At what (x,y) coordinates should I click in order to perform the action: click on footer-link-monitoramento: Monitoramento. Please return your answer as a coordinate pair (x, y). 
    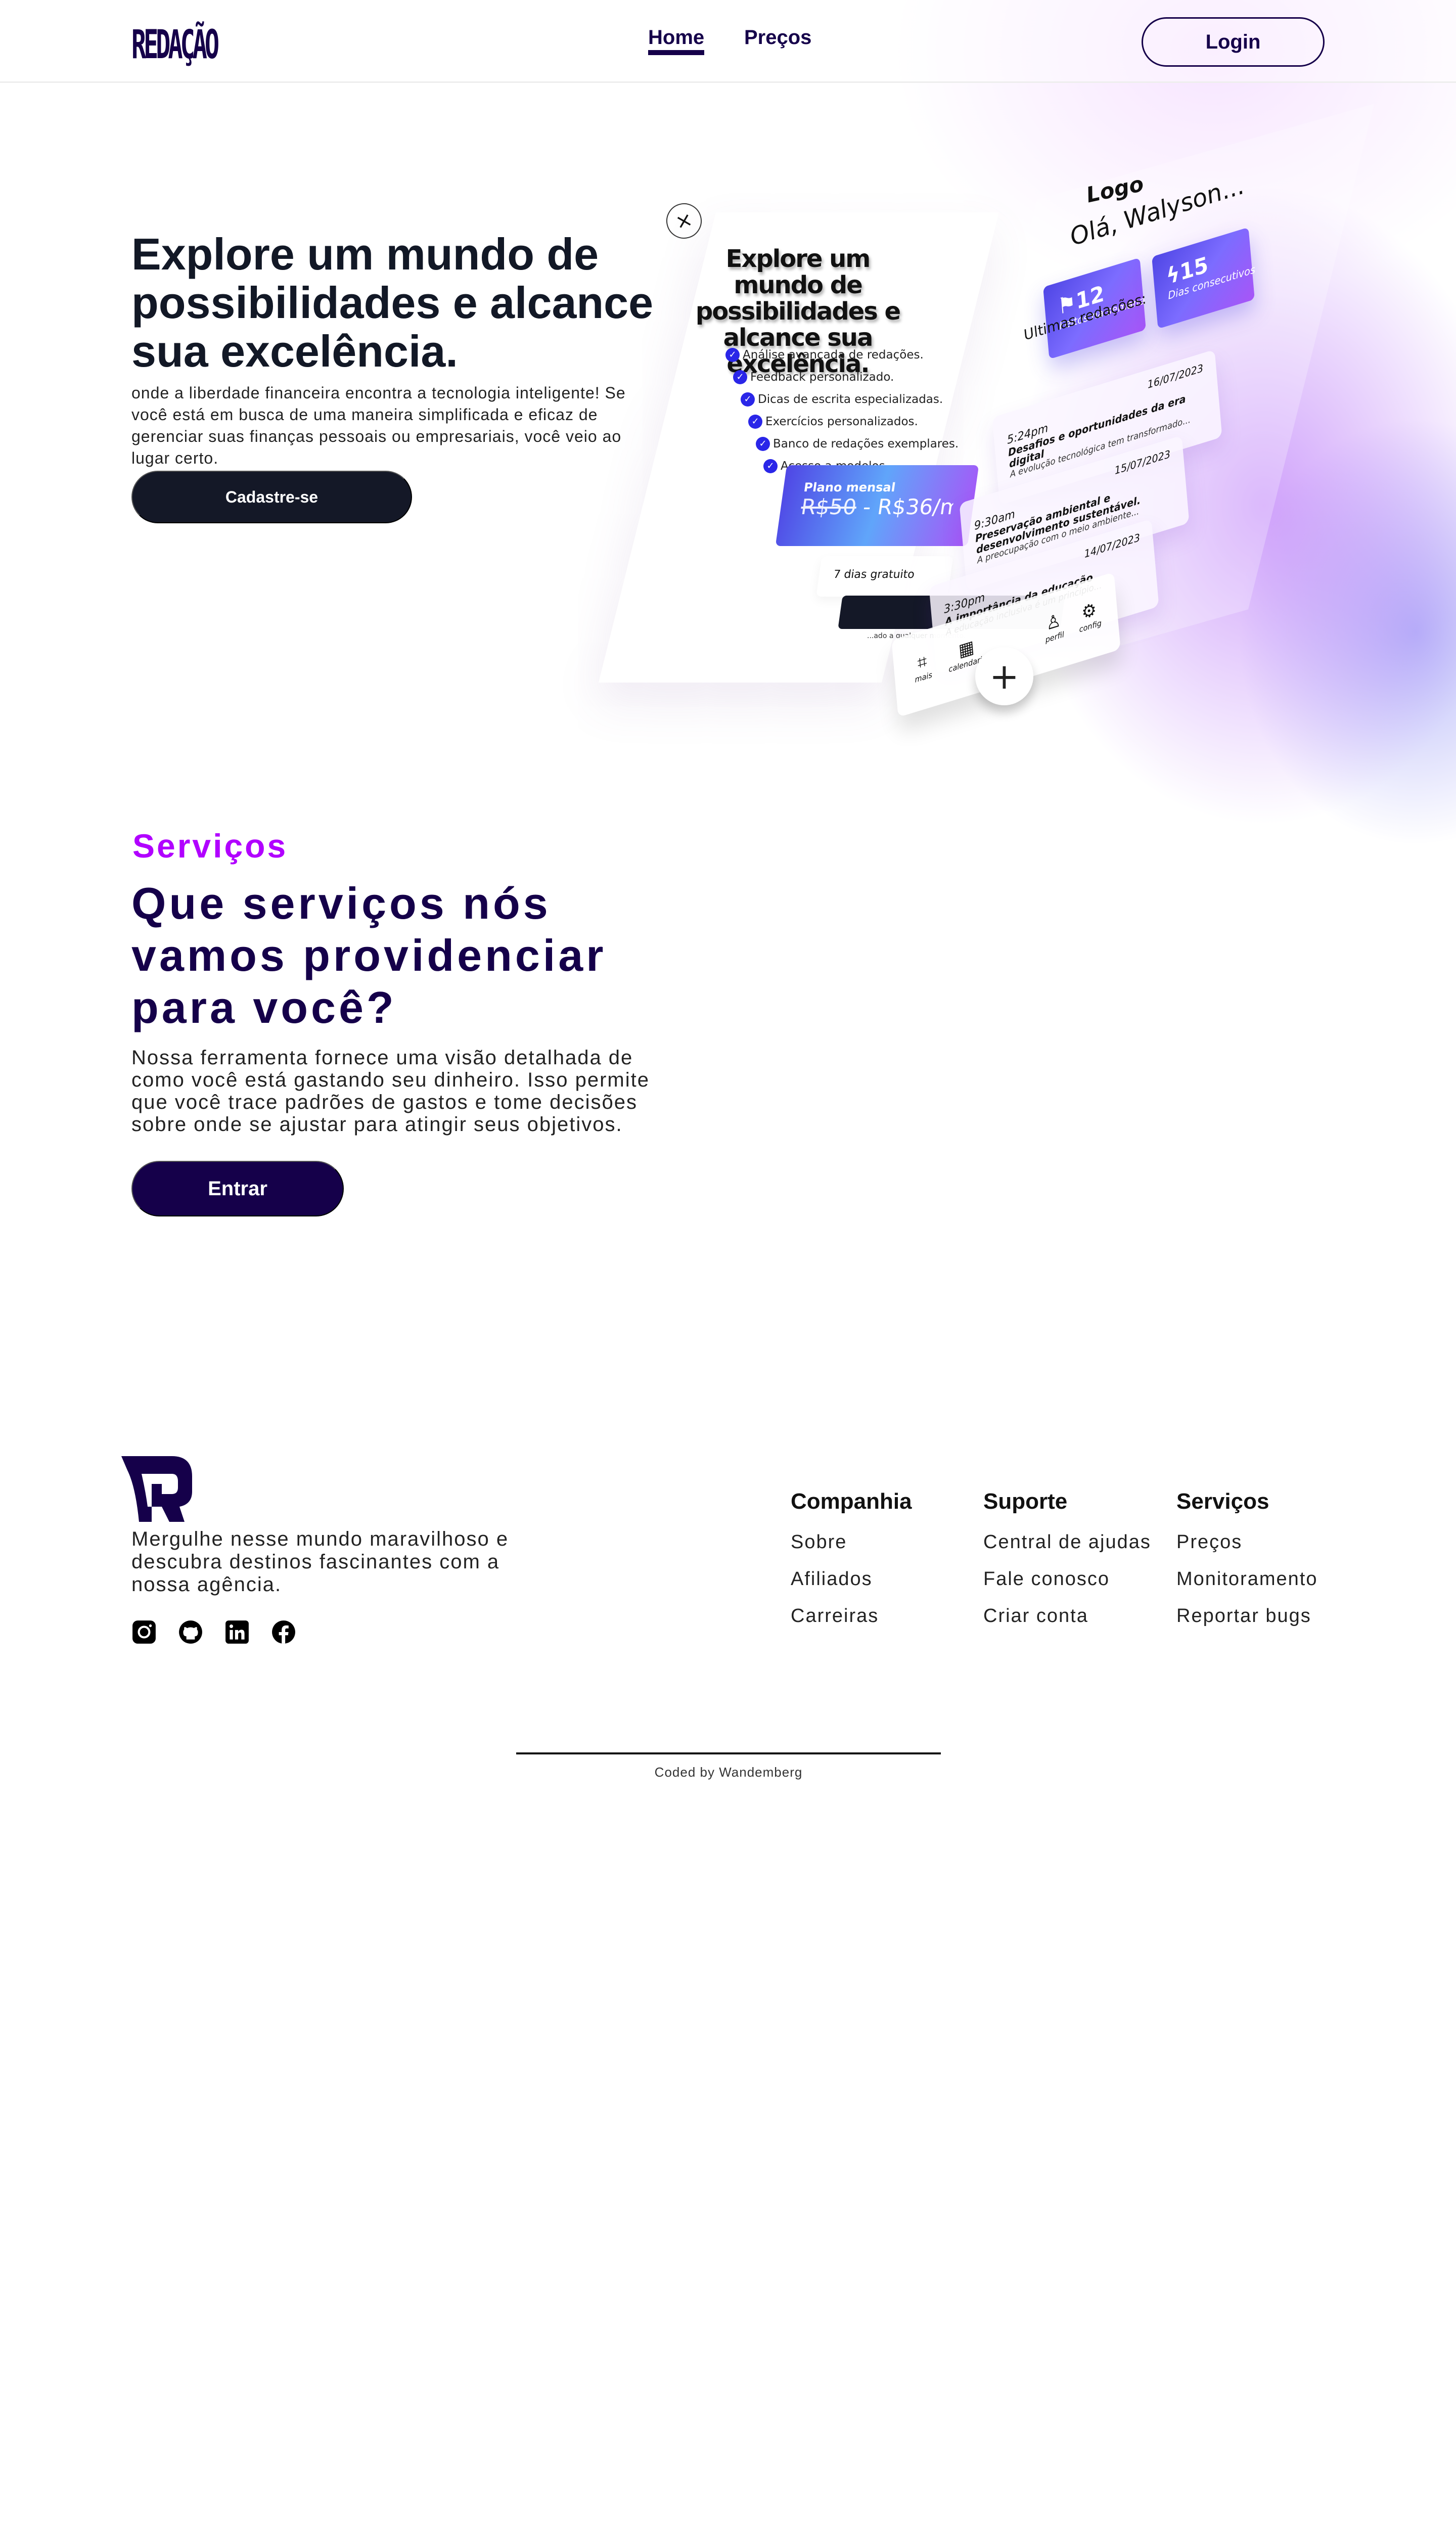
    Looking at the image, I should click on (1246, 1579).